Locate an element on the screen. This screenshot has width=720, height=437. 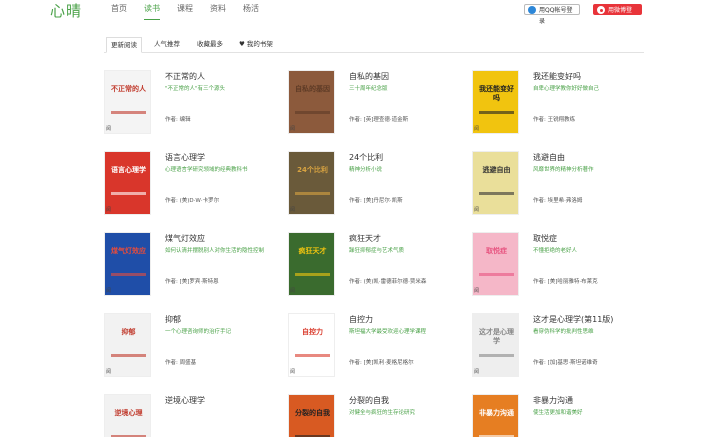
book-cover-title: 自控力 is located at coordinates (312, 332).